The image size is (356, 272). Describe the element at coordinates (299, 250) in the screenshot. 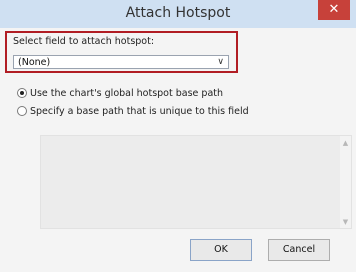

I see `cancel-button: Cancel` at that location.